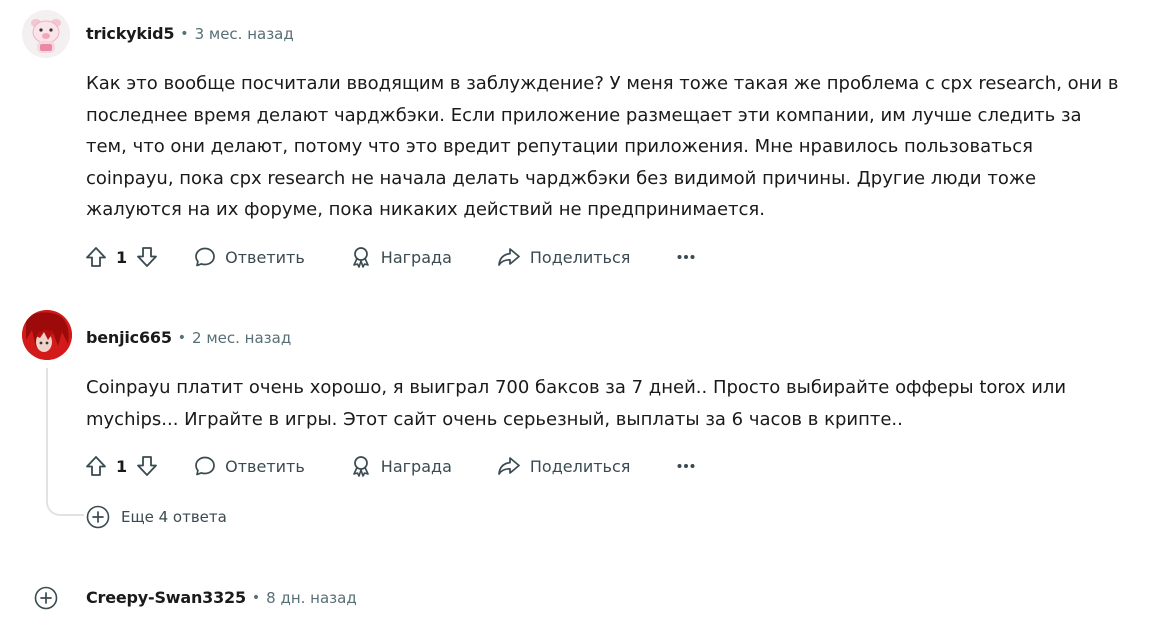 This screenshot has width=1149, height=642. What do you see at coordinates (188, 337) in the screenshot?
I see `comment-meta: benjic665 • 2 мес. назад` at bounding box center [188, 337].